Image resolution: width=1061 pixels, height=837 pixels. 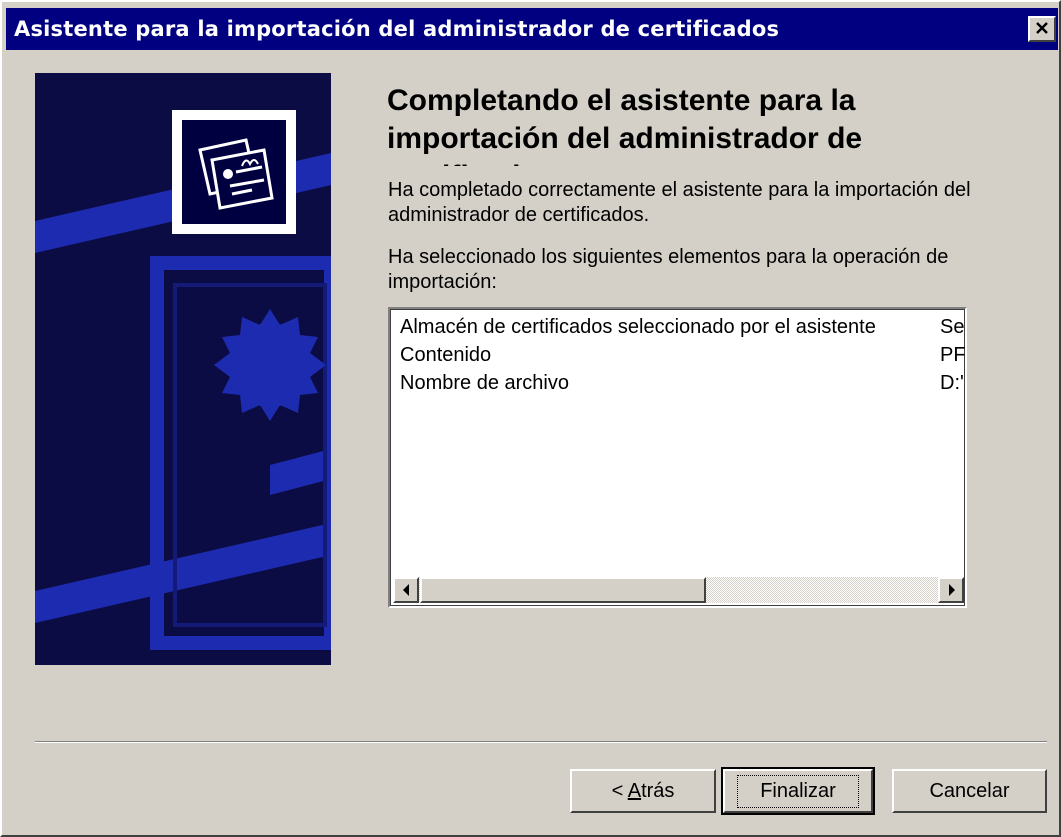 What do you see at coordinates (682, 383) in the screenshot?
I see `list-item: Nombre de archivo D:'` at bounding box center [682, 383].